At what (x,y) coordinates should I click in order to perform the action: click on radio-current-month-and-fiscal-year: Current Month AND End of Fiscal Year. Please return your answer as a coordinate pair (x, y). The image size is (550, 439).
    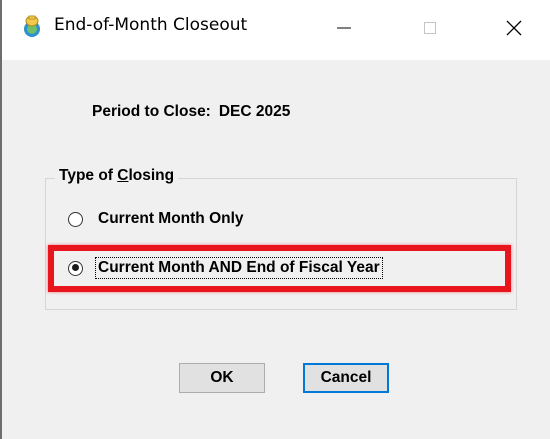
    Looking at the image, I should click on (225, 268).